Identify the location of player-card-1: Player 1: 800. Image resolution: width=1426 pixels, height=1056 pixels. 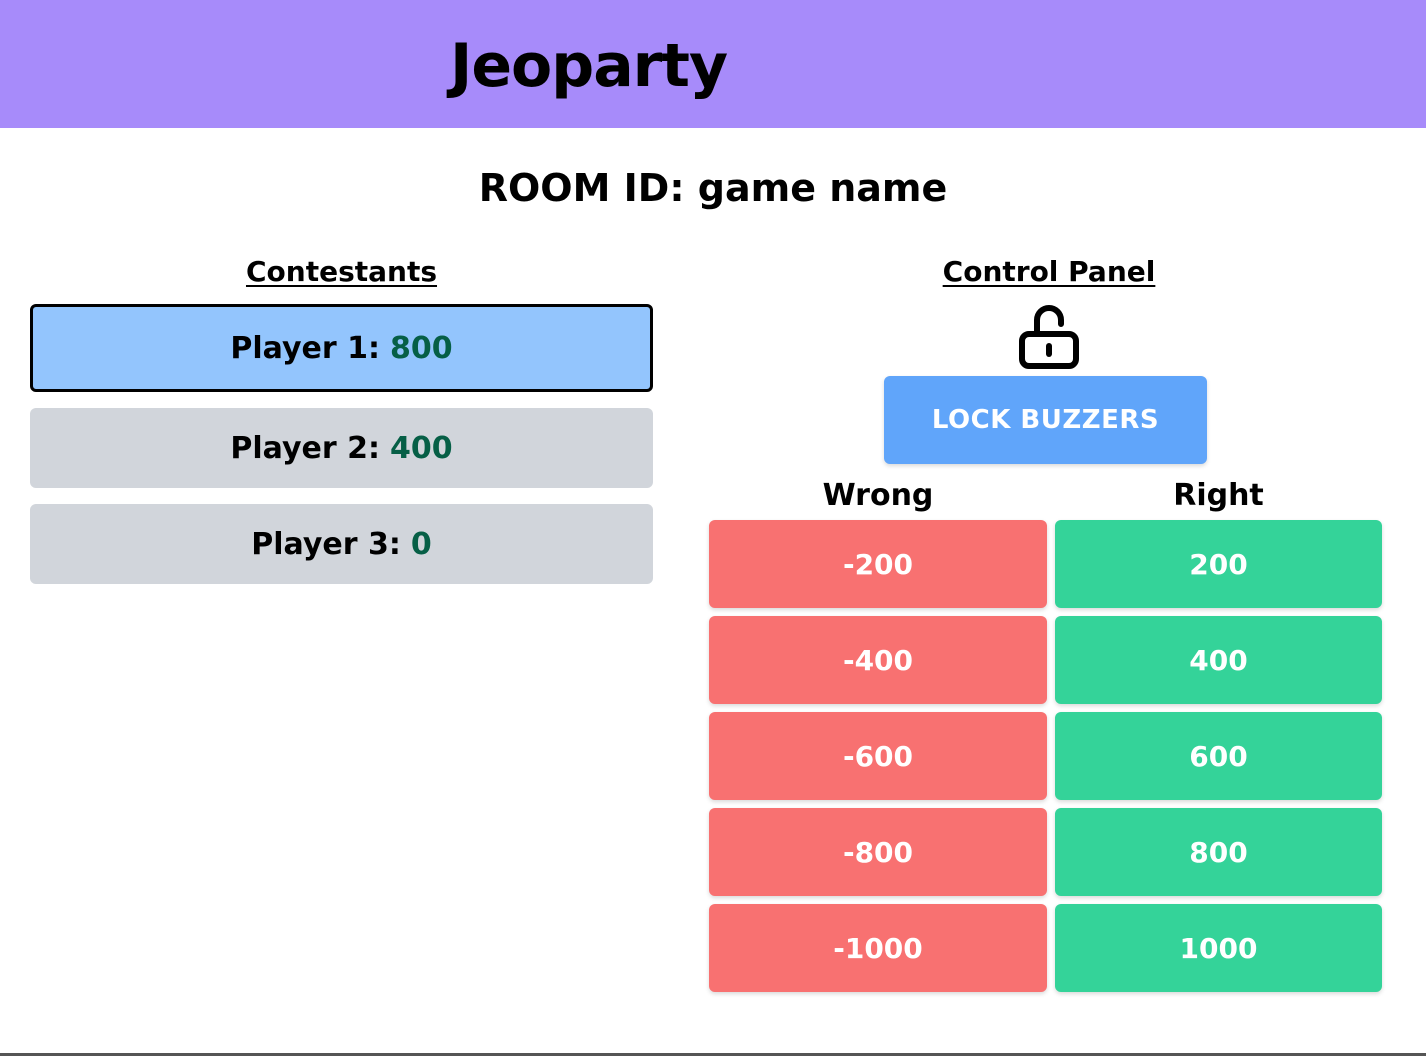
(341, 348).